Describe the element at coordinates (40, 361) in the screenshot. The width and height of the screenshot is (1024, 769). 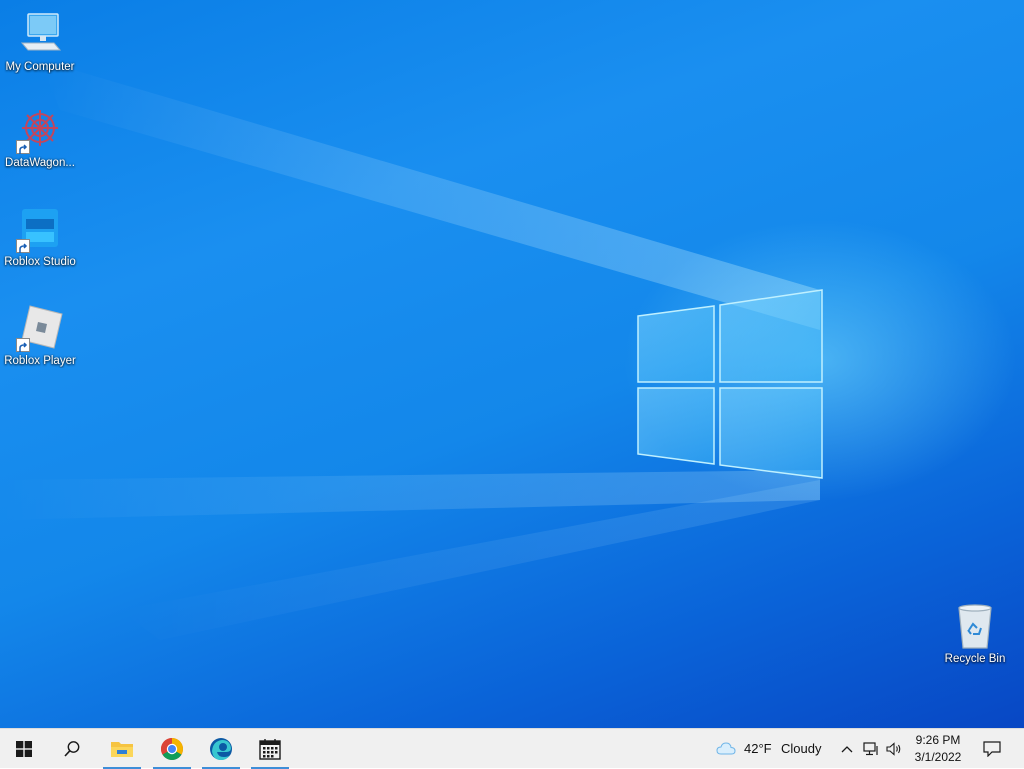
I see `desktop-icon-label: Roblox Player` at that location.